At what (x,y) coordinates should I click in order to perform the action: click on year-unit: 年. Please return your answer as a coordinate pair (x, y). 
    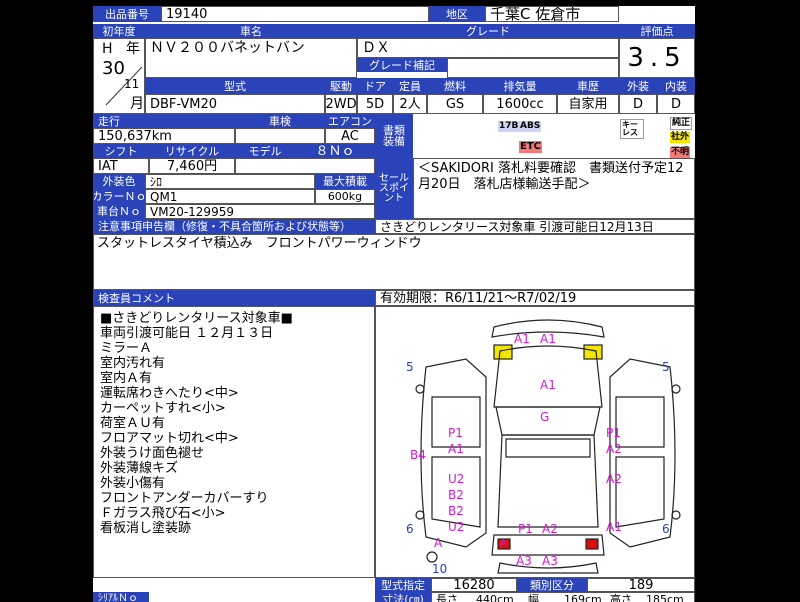
    Looking at the image, I should click on (133, 49).